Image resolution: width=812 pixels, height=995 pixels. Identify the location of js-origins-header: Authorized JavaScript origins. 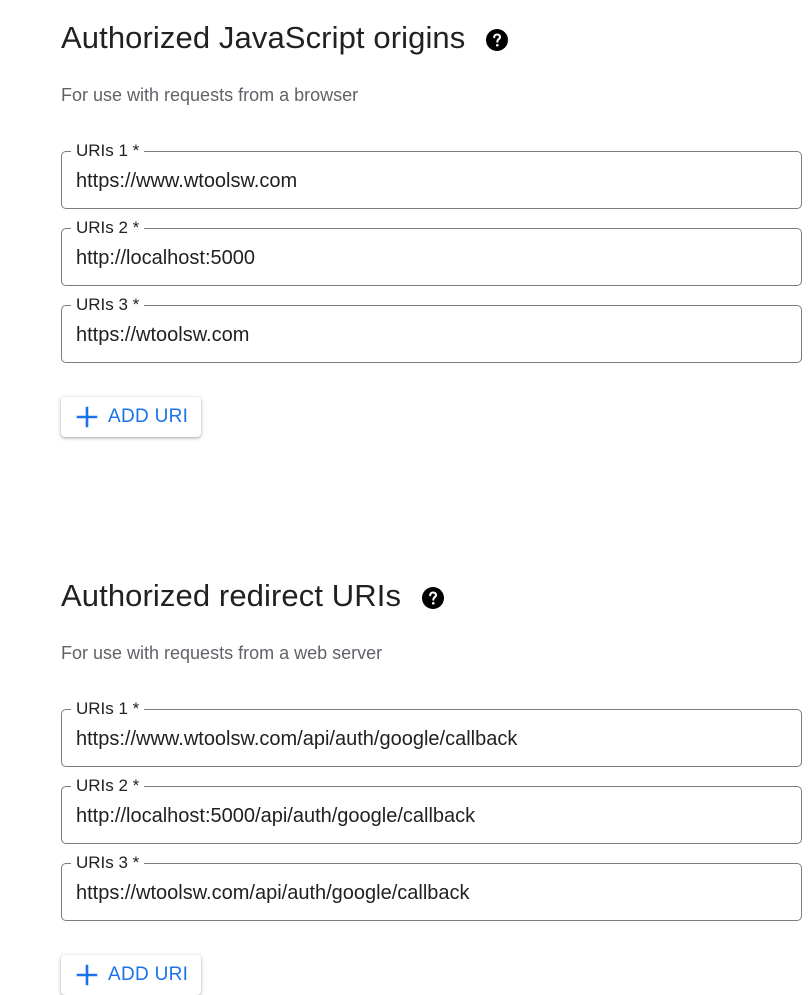
(431, 29).